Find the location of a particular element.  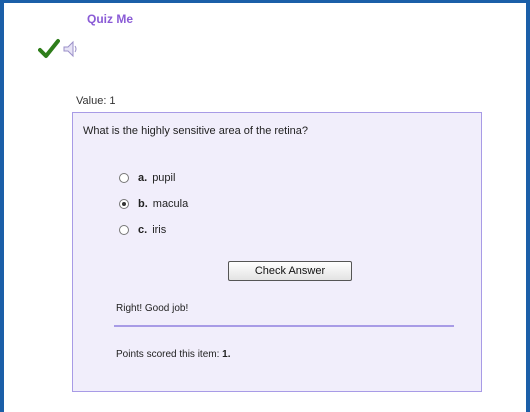

option-text: iris is located at coordinates (159, 230).